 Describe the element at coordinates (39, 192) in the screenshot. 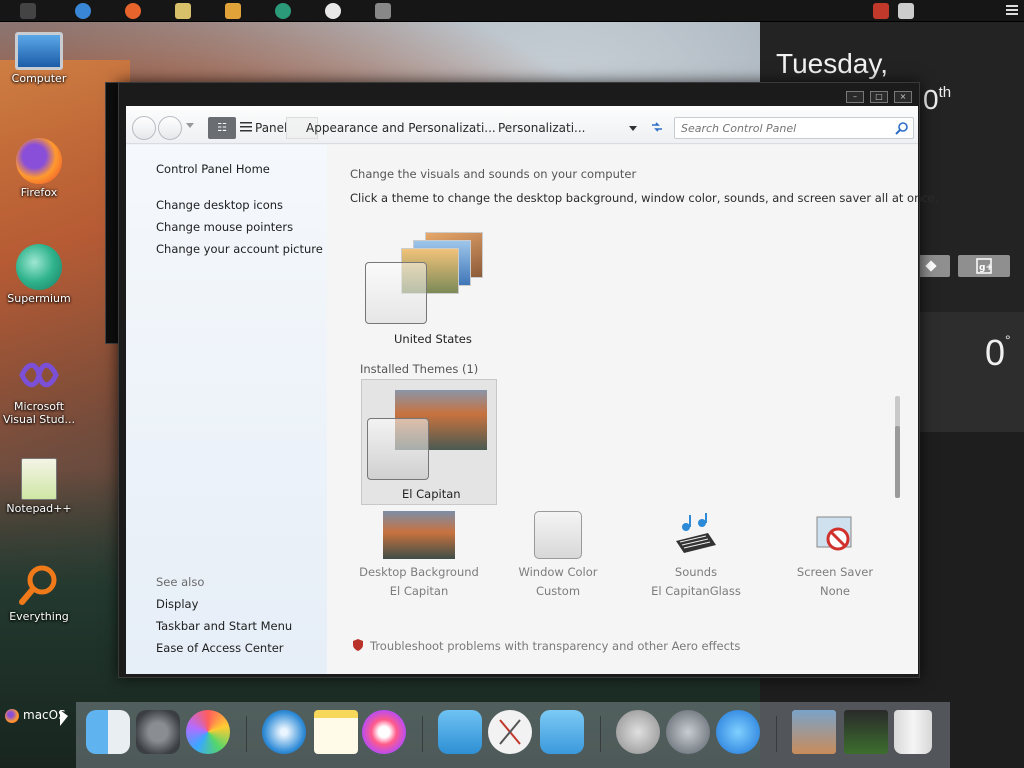

I see `desktop-icon-label: Firefox` at that location.